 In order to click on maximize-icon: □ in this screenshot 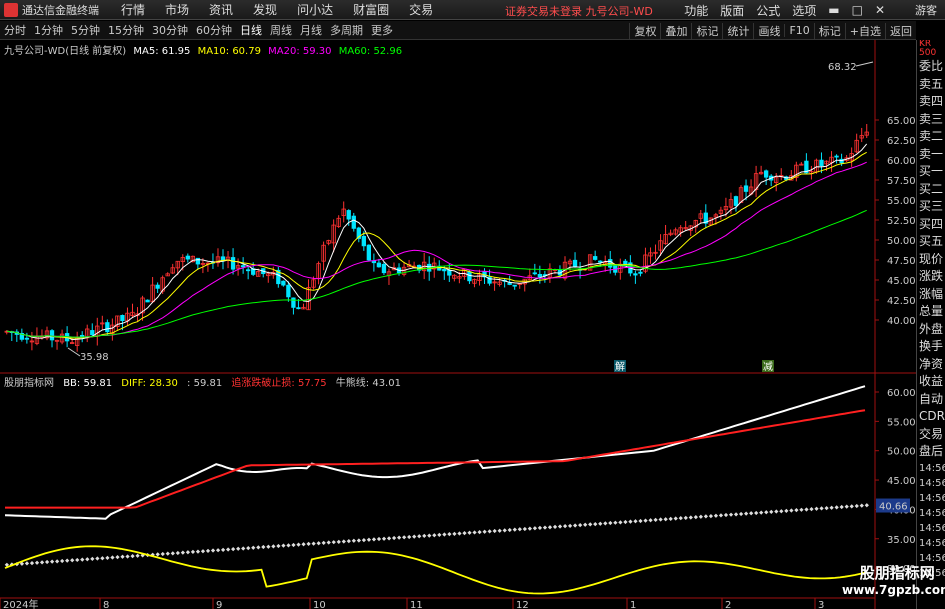, I will do `click(857, 10)`.